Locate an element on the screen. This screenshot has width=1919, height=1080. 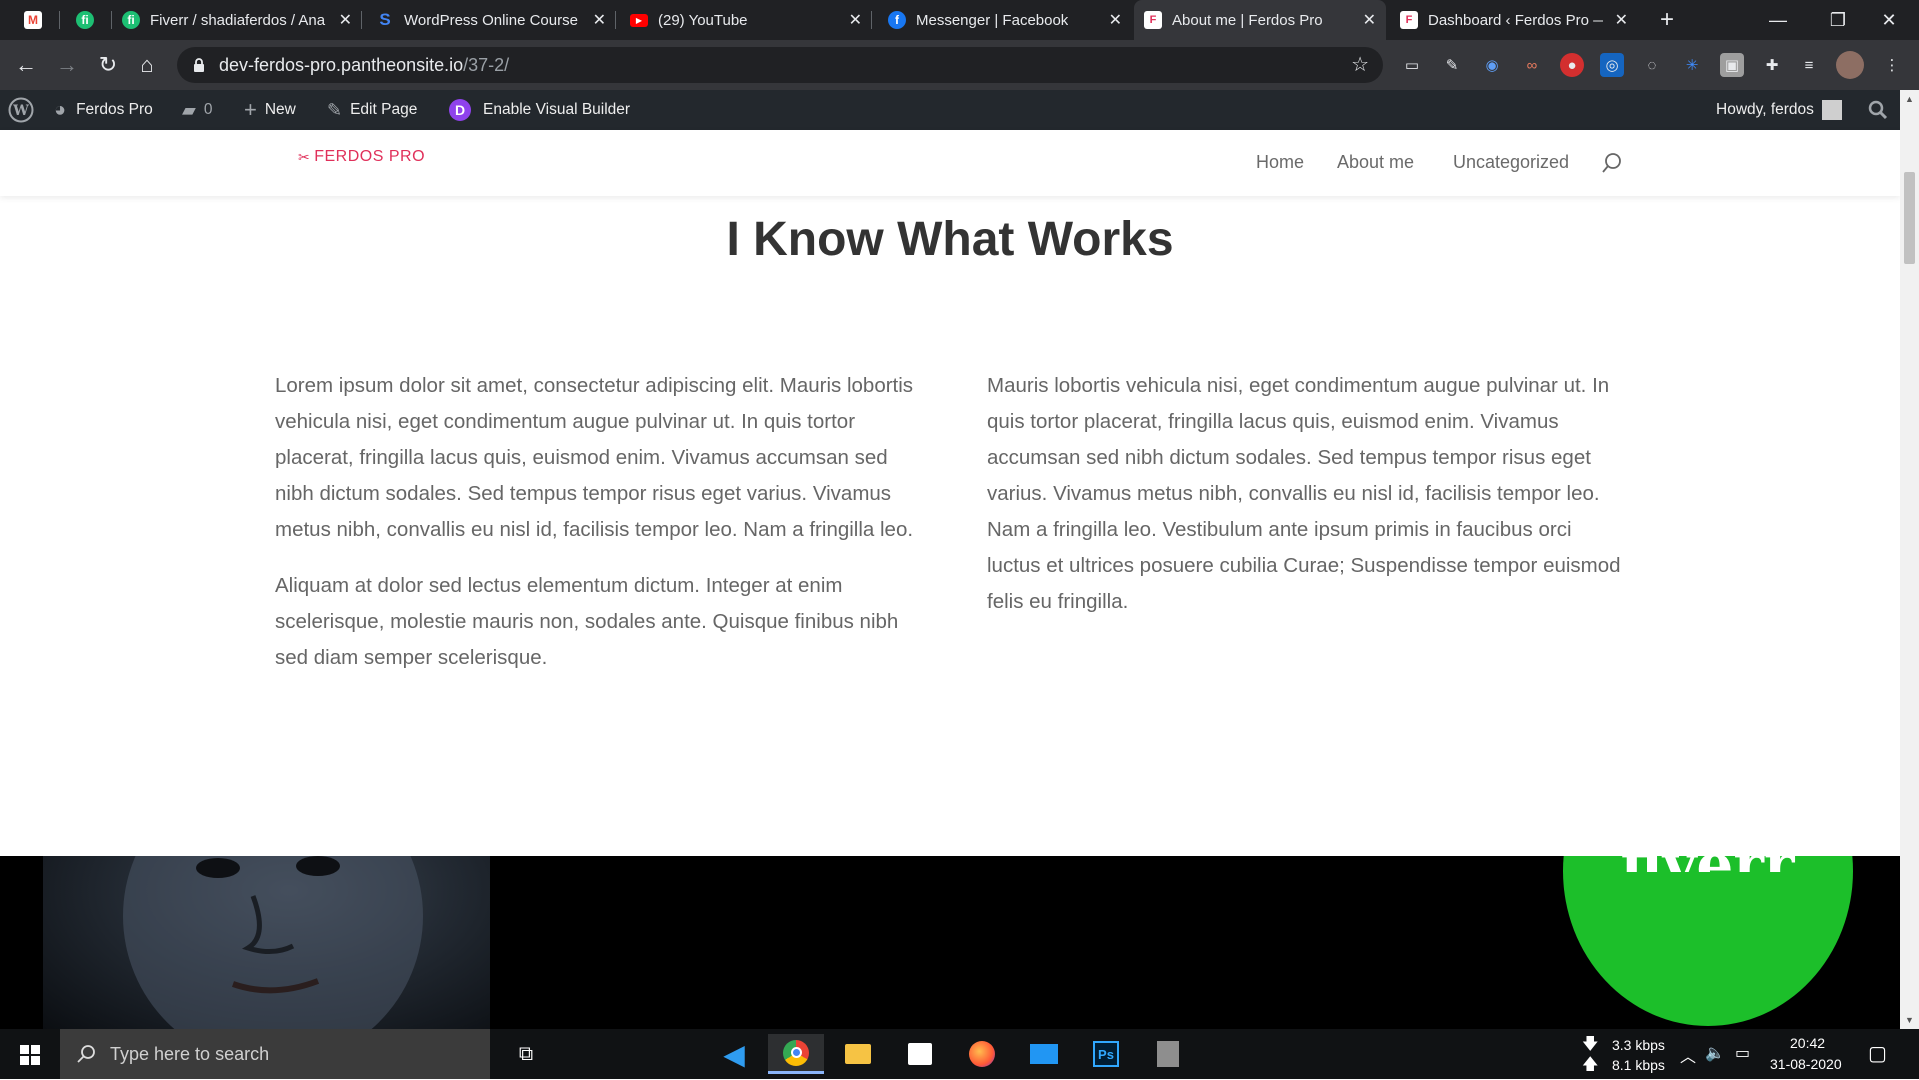
store-icon is located at coordinates (920, 1054).